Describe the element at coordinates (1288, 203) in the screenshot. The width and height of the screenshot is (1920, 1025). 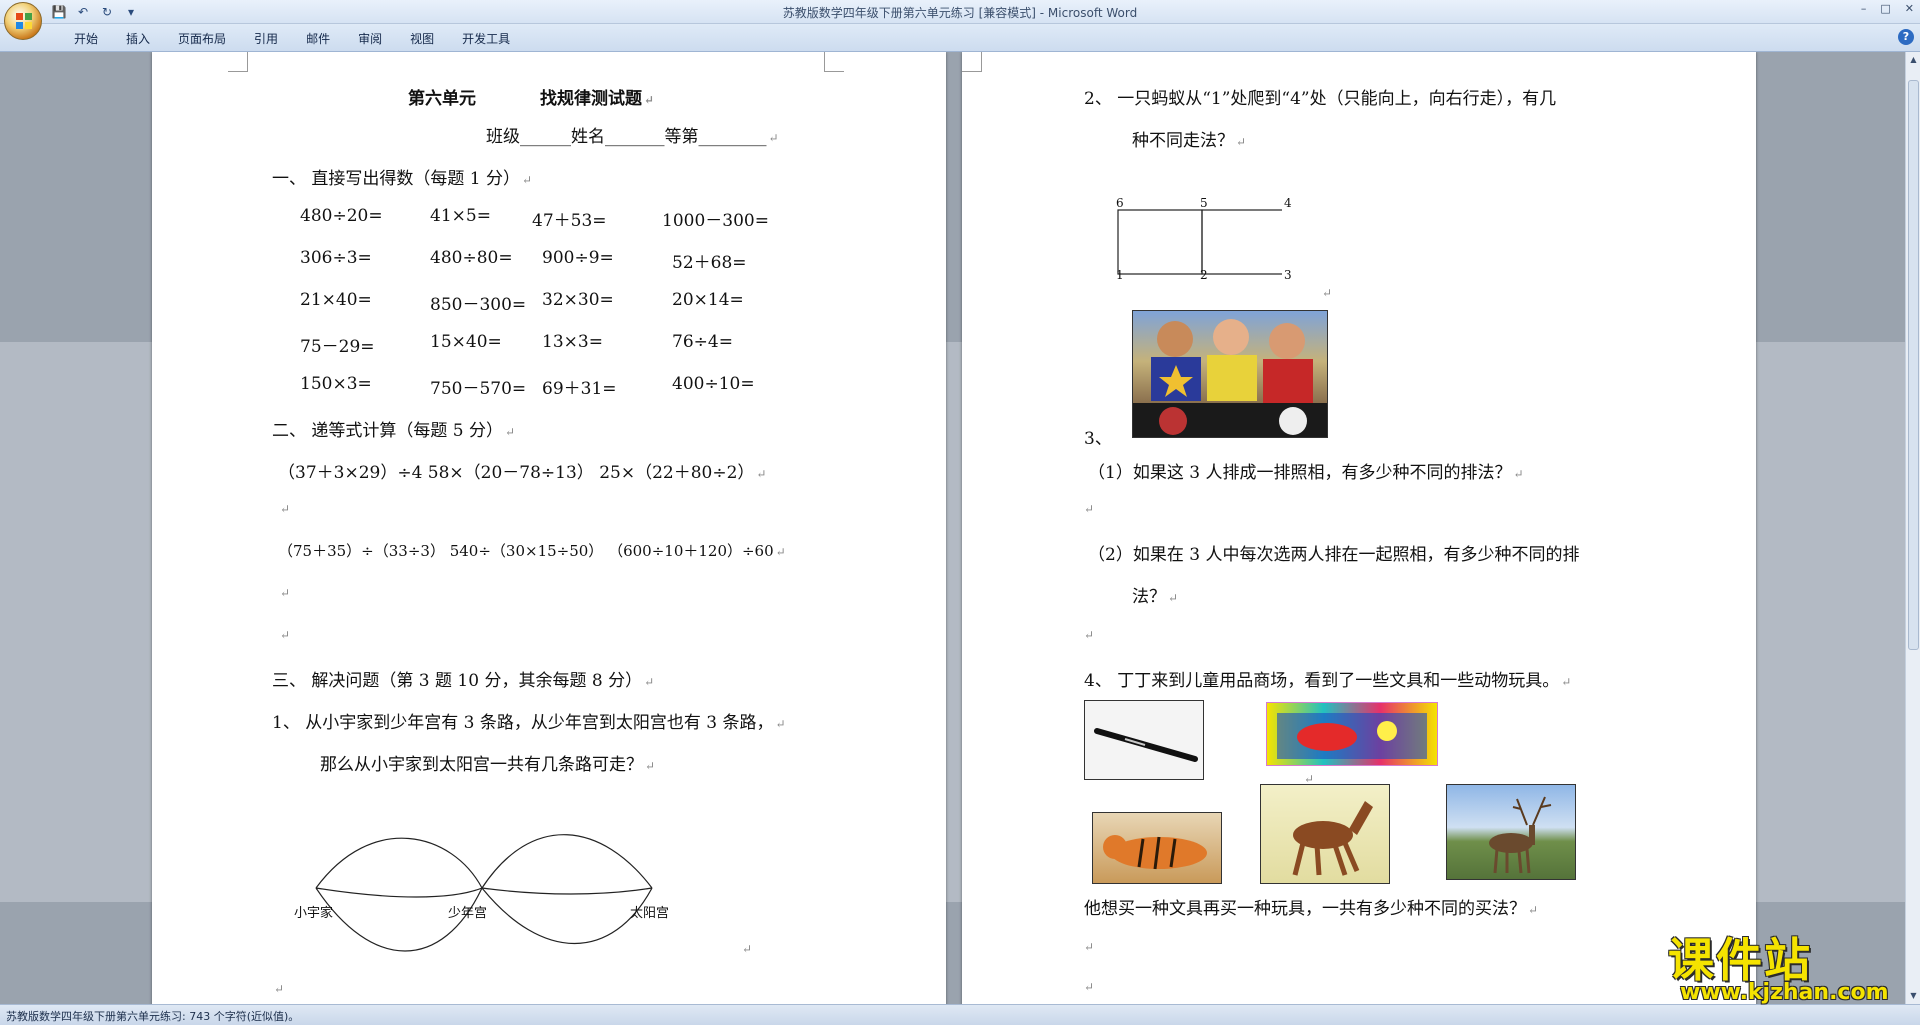
I see `grid-label-4: 4` at that location.